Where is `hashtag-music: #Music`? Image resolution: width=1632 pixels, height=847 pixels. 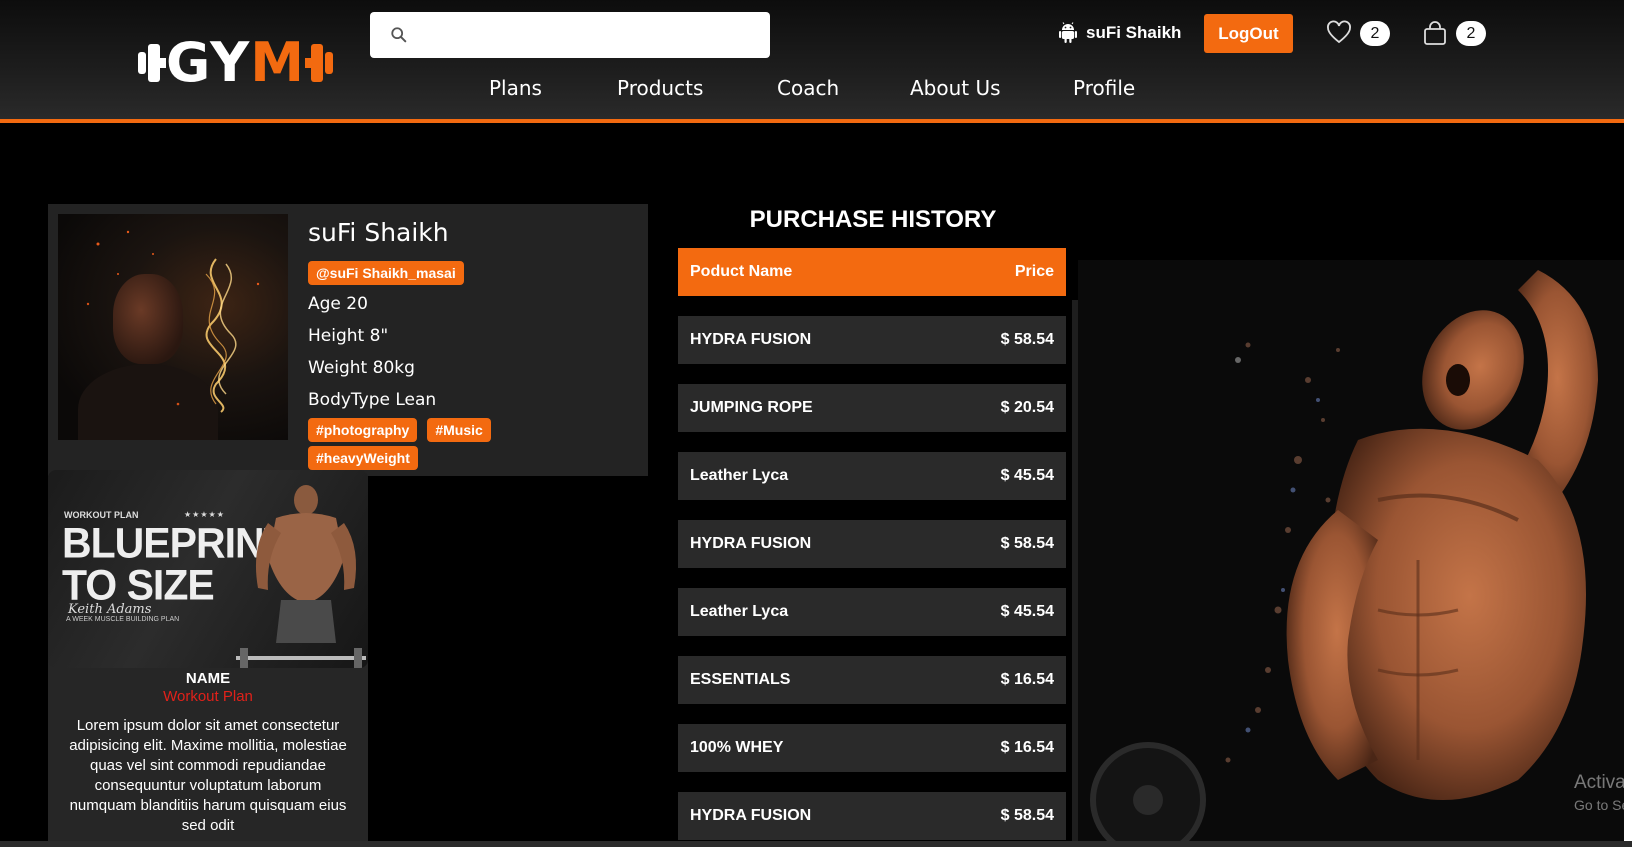 hashtag-music: #Music is located at coordinates (459, 430).